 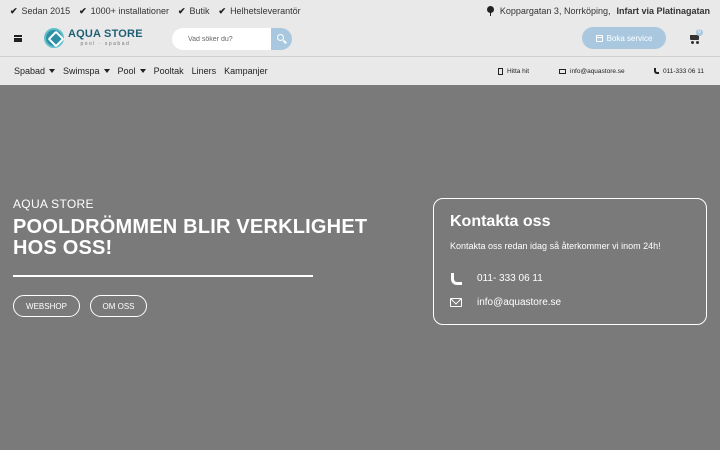 I want to click on hero-kicker: AQUA STORE, so click(x=53, y=204).